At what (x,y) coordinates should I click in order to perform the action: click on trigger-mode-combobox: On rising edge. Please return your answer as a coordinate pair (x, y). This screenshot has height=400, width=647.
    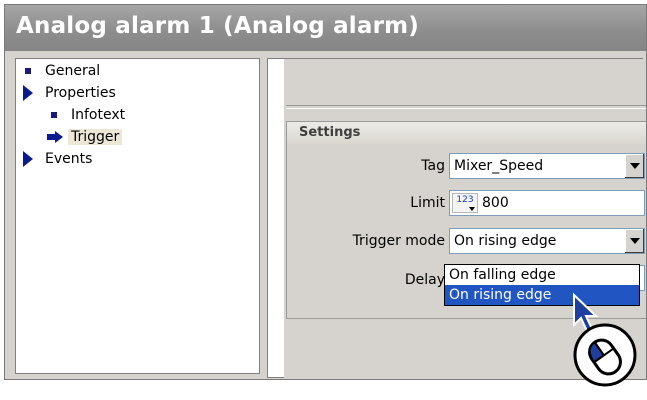
    Looking at the image, I should click on (547, 241).